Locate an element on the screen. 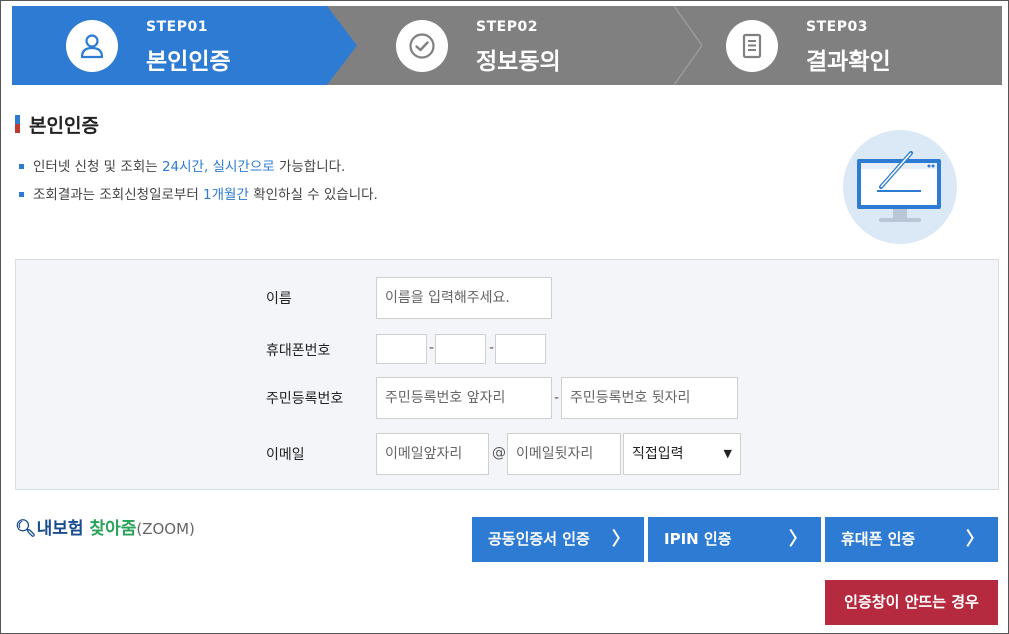  email-back-input: 이메일뒷자리 is located at coordinates (564, 454).